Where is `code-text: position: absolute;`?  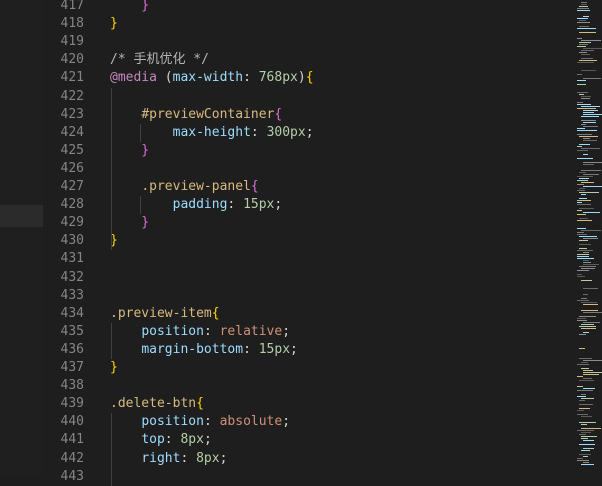 code-text: position: absolute; is located at coordinates (200, 422).